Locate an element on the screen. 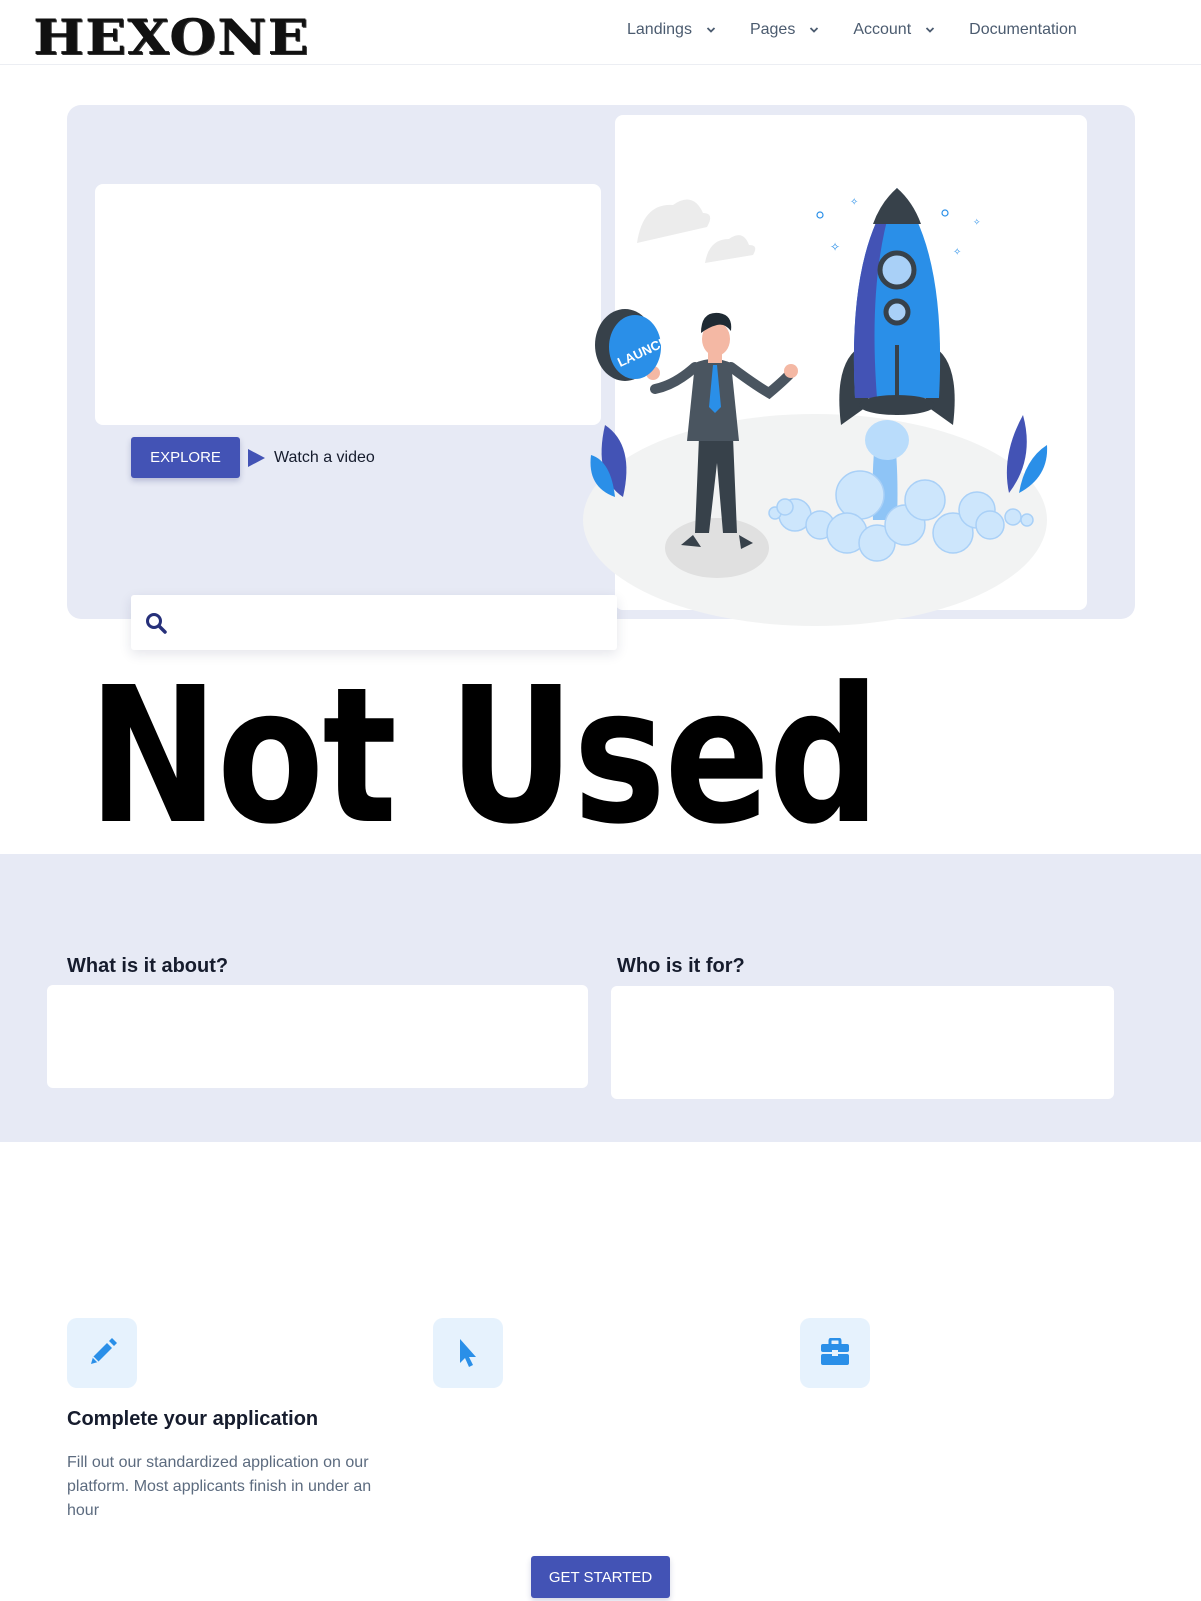 Image resolution: width=1201 pixels, height=1601 pixels. nav-item-pages: Pages is located at coordinates (801, 30).